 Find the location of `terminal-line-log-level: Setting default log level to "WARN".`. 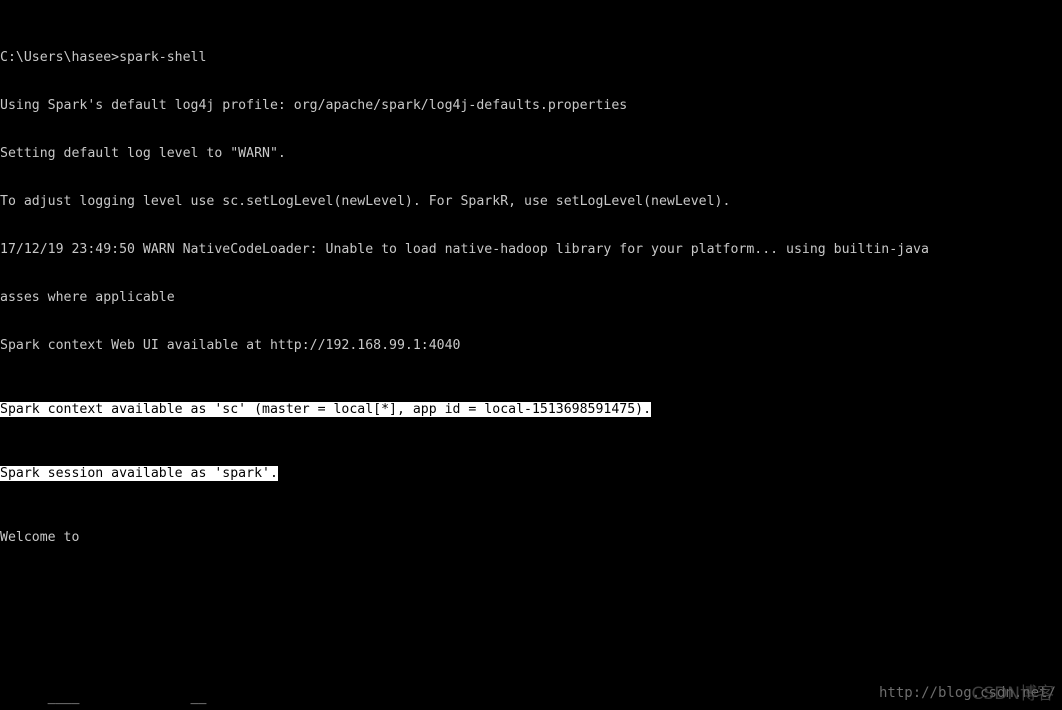

terminal-line-log-level: Setting default log level to "WARN". is located at coordinates (143, 153).